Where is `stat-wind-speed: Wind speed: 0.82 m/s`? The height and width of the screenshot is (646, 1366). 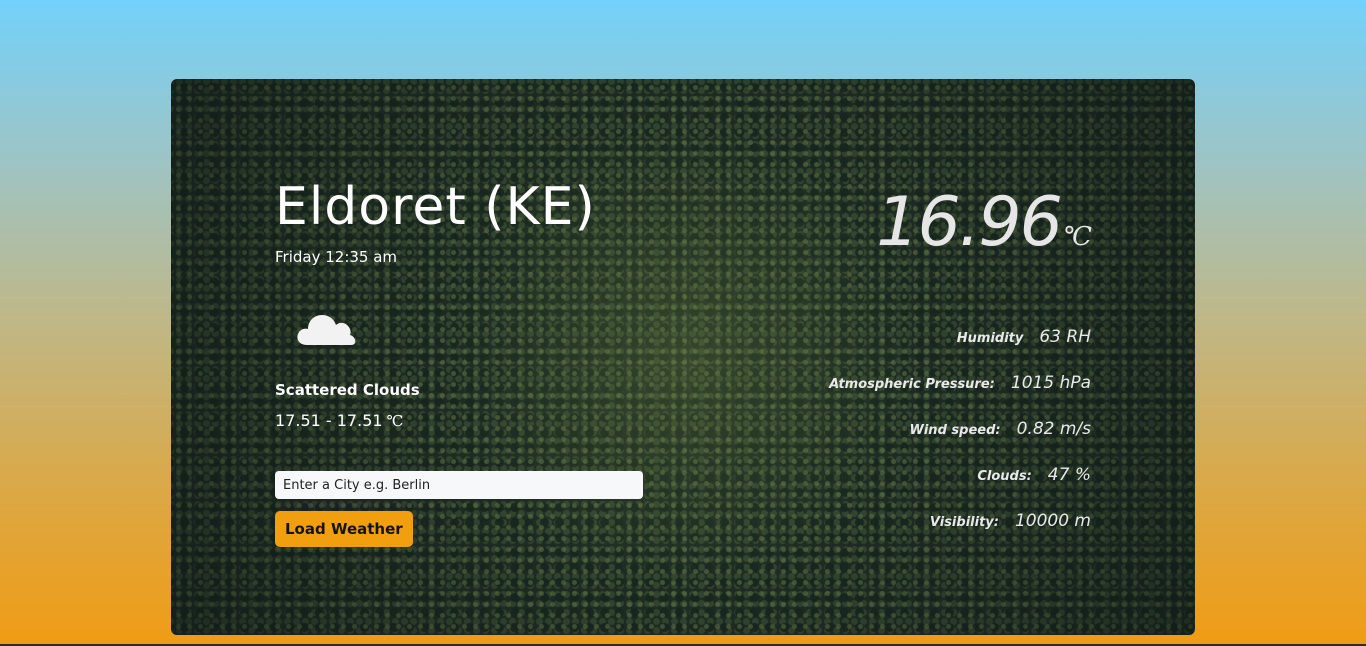 stat-wind-speed: Wind speed: 0.82 m/s is located at coordinates (881, 442).